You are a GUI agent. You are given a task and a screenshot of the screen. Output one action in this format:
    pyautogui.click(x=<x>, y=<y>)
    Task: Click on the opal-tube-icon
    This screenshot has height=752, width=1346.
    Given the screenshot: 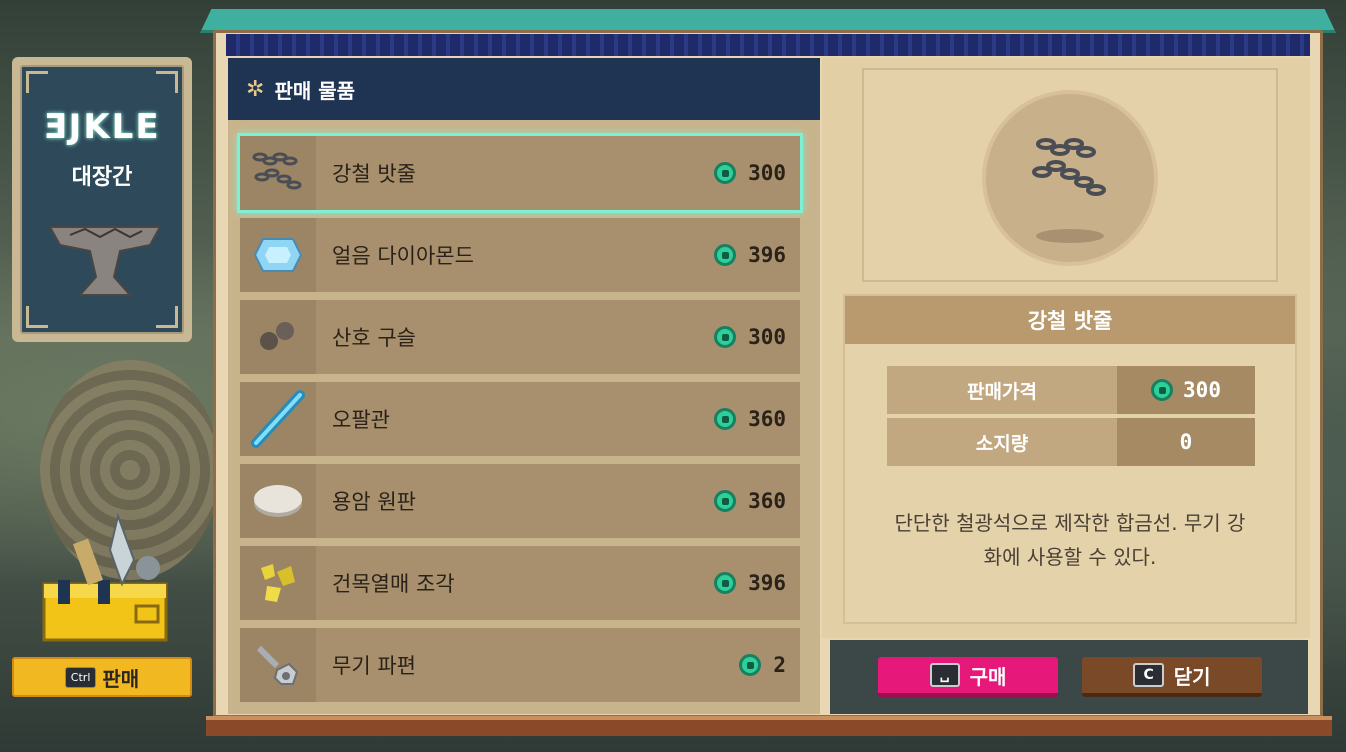 What is the action you would take?
    pyautogui.click(x=278, y=419)
    